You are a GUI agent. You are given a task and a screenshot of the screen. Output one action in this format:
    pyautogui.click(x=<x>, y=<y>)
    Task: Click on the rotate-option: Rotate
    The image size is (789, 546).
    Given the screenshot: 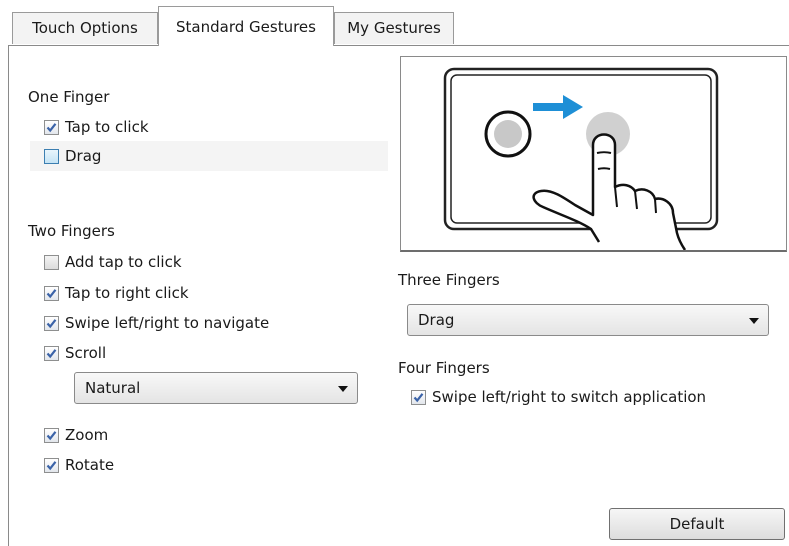 What is the action you would take?
    pyautogui.click(x=79, y=465)
    